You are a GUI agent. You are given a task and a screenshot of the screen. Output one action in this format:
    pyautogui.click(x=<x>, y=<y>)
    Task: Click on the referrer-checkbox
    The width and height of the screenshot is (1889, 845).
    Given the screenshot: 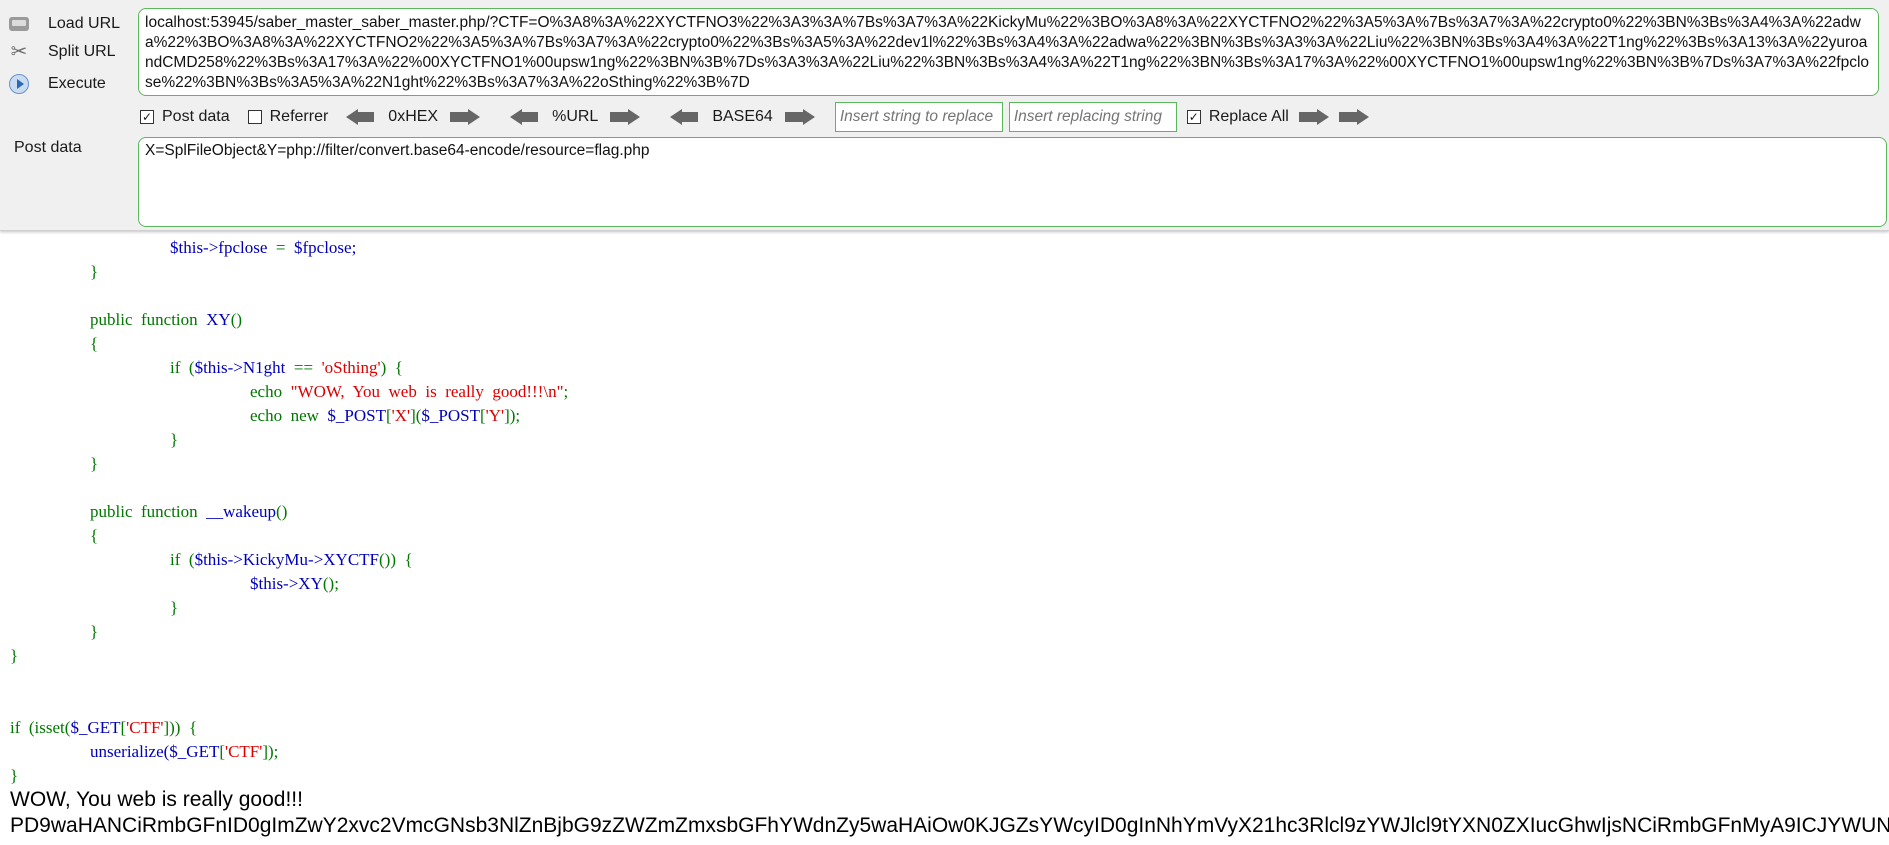 What is the action you would take?
    pyautogui.click(x=254, y=117)
    